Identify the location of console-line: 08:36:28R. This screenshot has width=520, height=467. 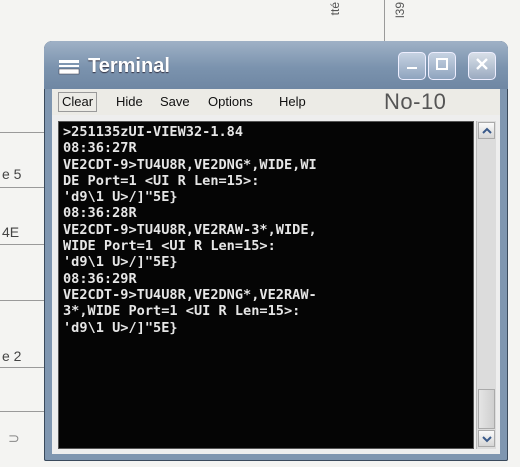
(100, 213).